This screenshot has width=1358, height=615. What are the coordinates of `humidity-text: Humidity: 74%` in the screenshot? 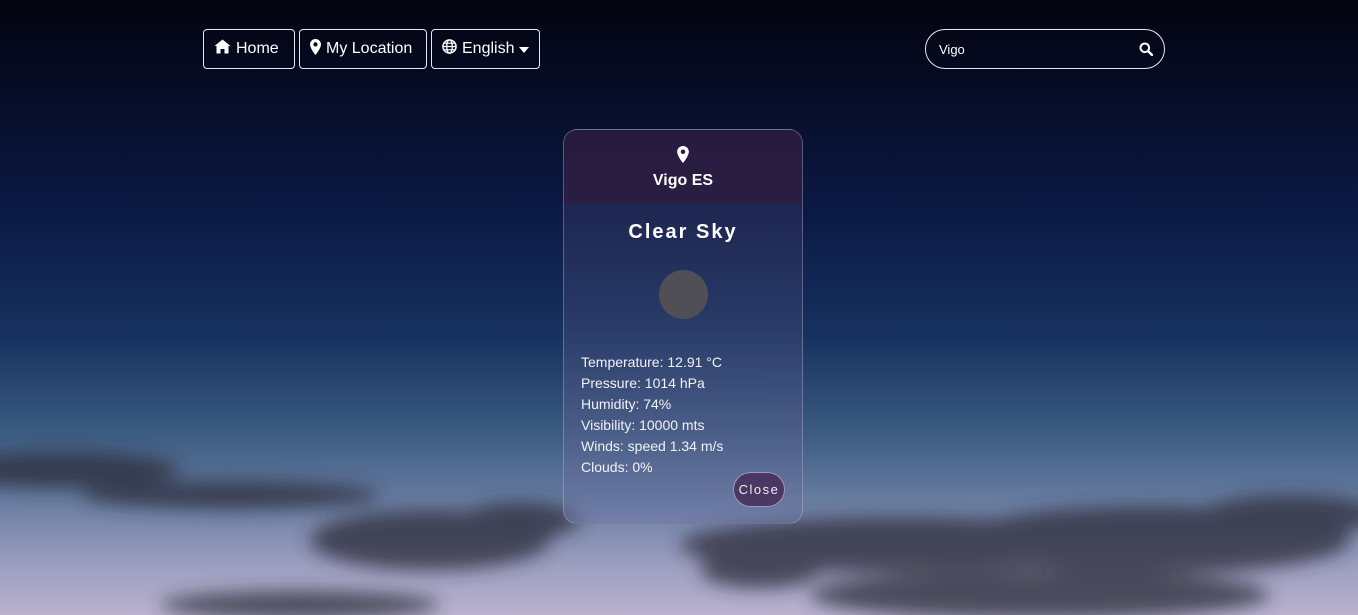 It's located at (626, 404).